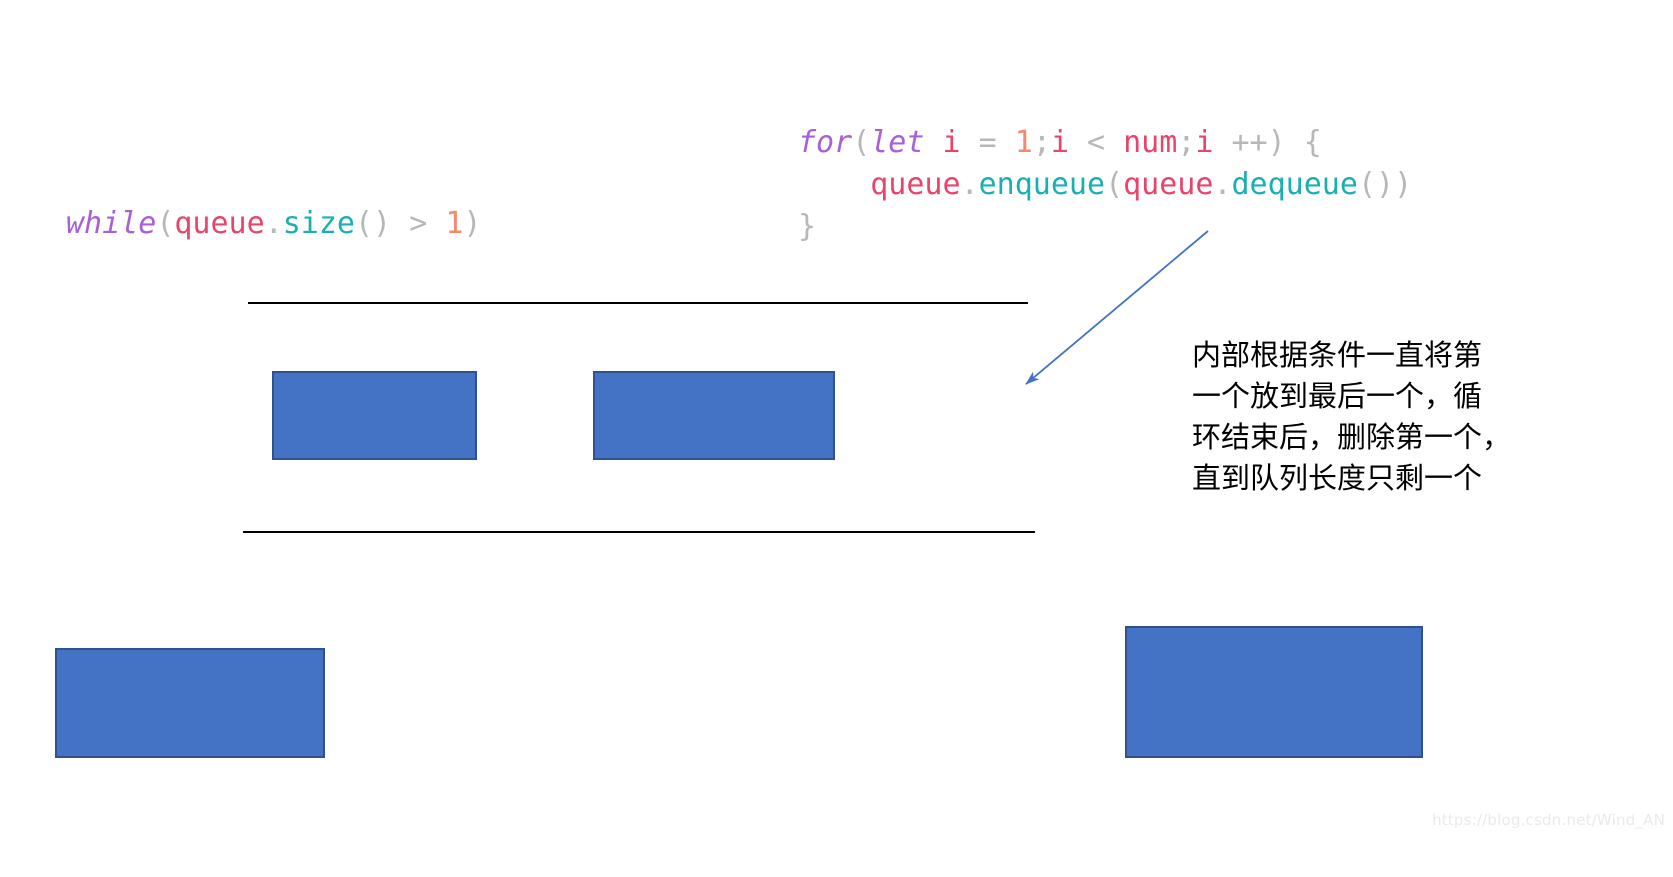  I want to click on for-close-brace: }, so click(807, 226).